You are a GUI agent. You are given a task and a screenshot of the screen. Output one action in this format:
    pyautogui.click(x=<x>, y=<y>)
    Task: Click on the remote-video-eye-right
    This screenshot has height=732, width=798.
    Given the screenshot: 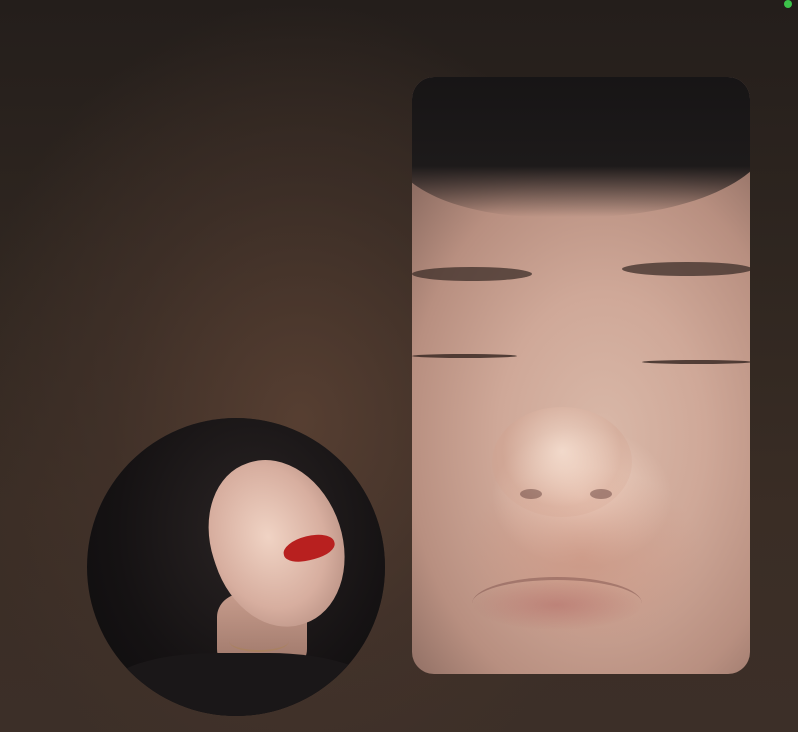 What is the action you would take?
    pyautogui.click(x=696, y=362)
    